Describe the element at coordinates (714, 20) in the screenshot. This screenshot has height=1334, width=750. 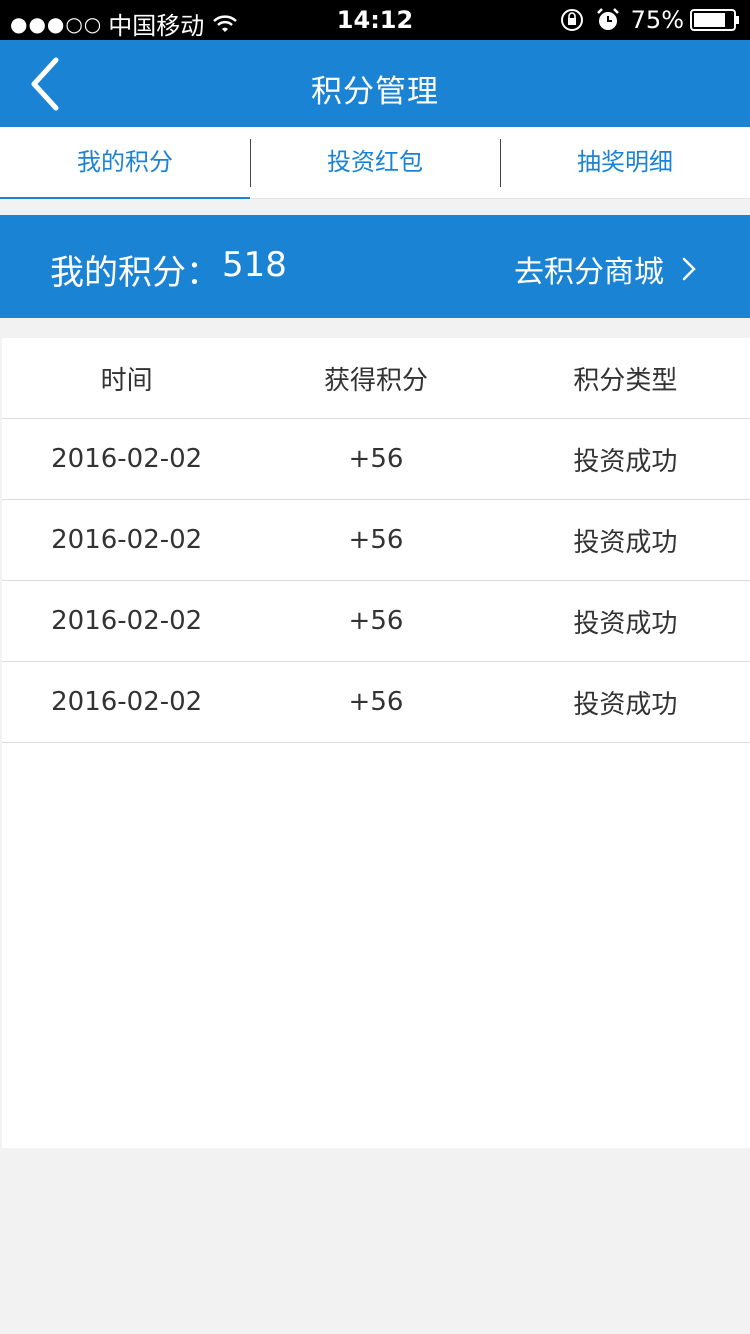
I see `battery-icon` at that location.